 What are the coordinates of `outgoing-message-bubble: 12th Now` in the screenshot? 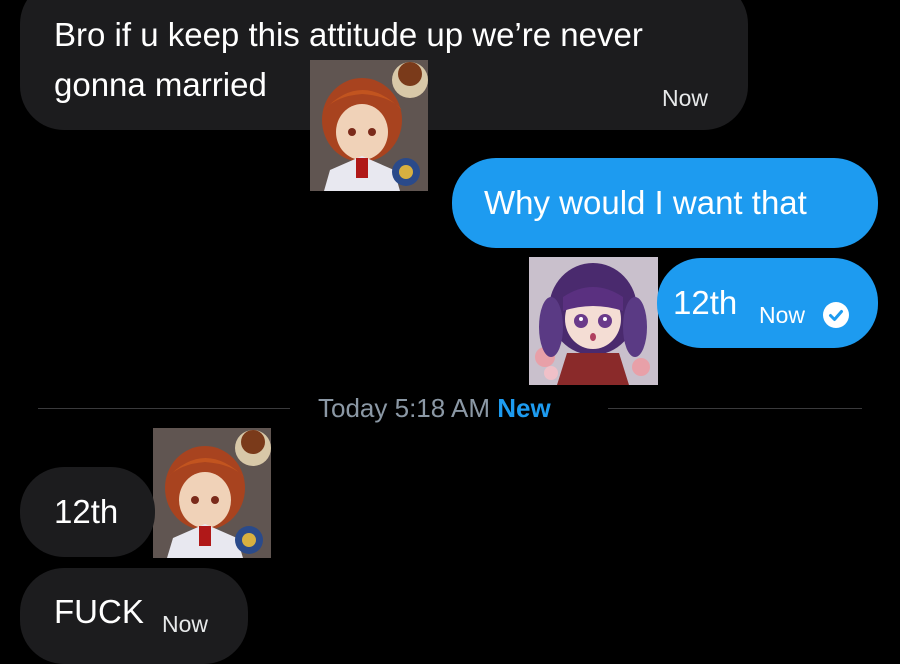 It's located at (767, 303).